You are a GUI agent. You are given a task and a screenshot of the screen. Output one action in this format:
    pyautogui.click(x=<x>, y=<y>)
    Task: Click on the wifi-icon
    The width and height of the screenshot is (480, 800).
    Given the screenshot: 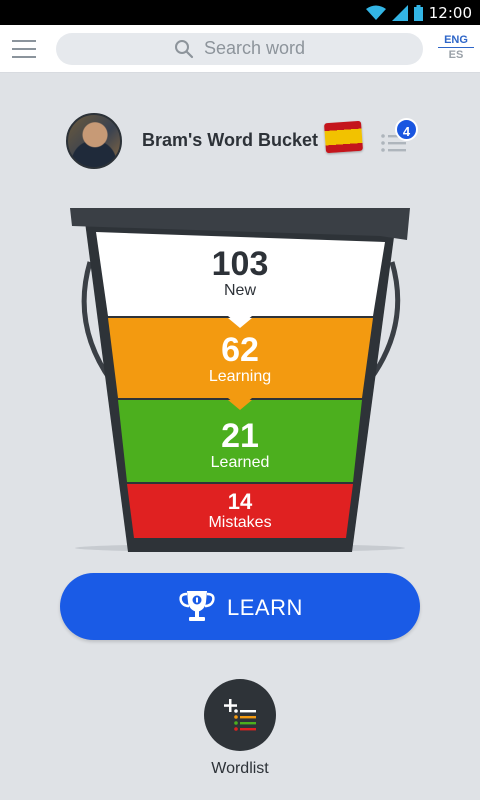 What is the action you would take?
    pyautogui.click(x=375, y=12)
    